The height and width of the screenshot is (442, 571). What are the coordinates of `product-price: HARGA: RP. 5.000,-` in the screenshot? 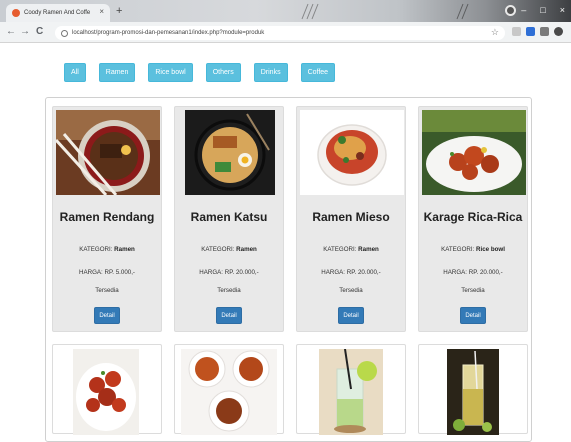 It's located at (107, 272).